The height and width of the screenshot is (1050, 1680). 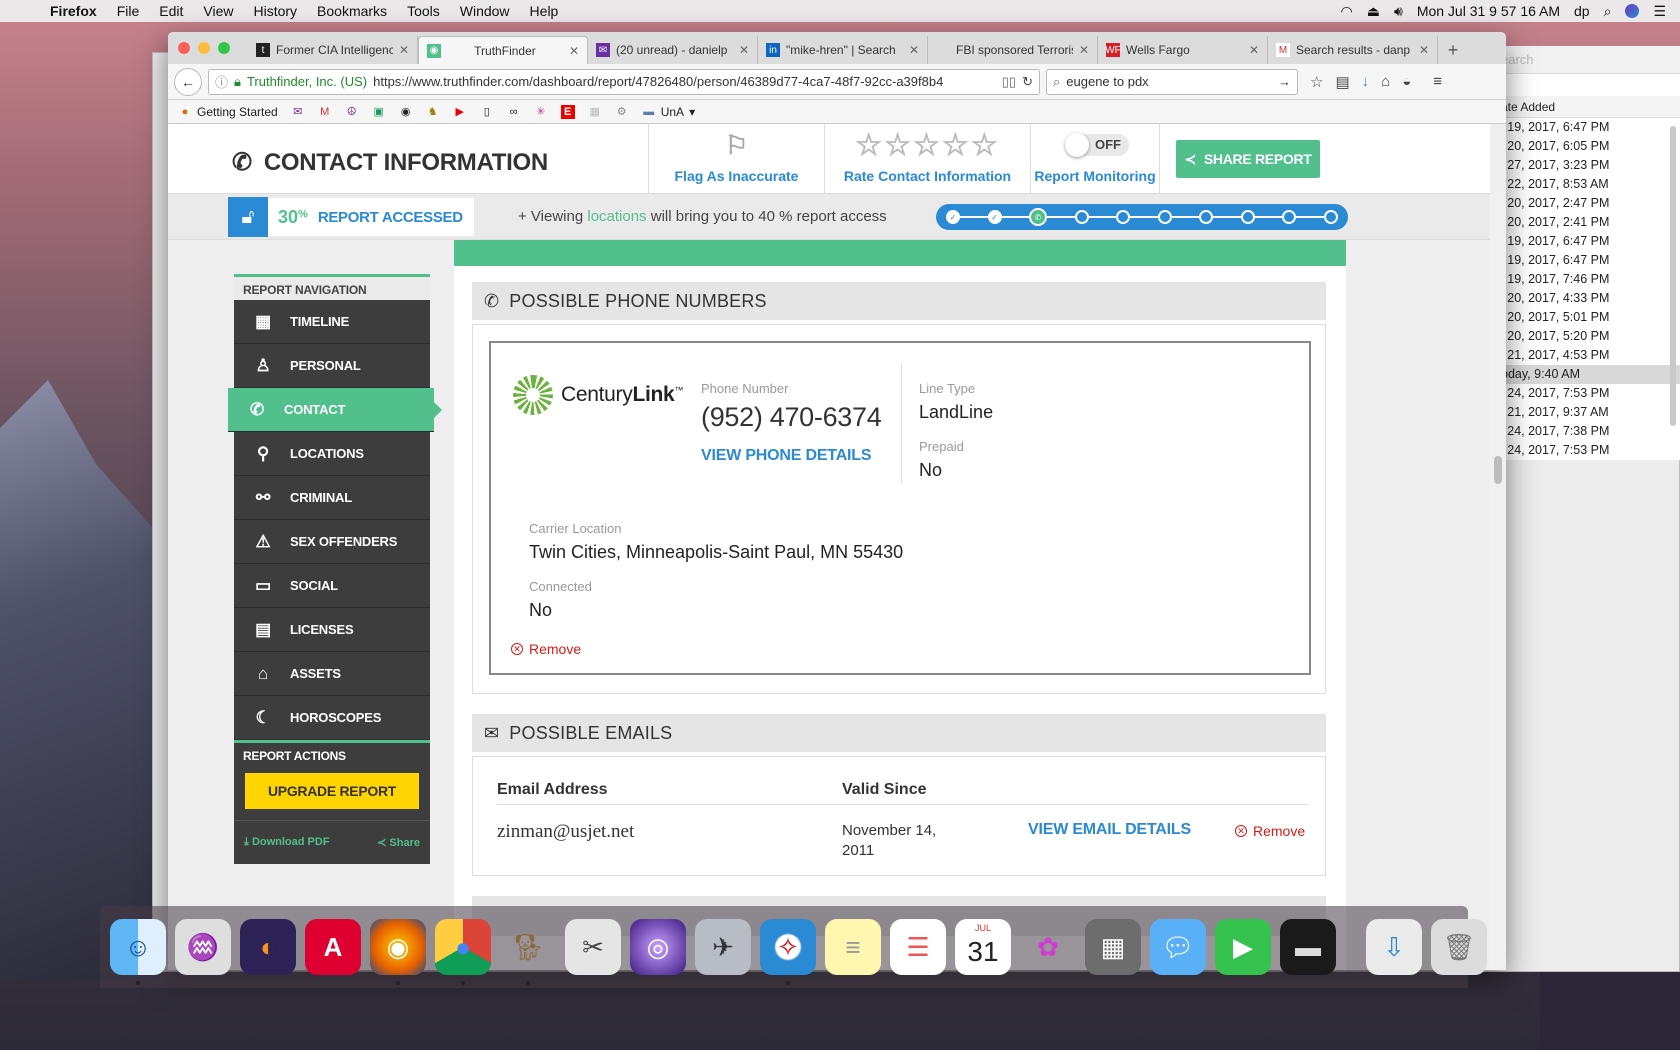 I want to click on page-icon: ▯, so click(x=487, y=112).